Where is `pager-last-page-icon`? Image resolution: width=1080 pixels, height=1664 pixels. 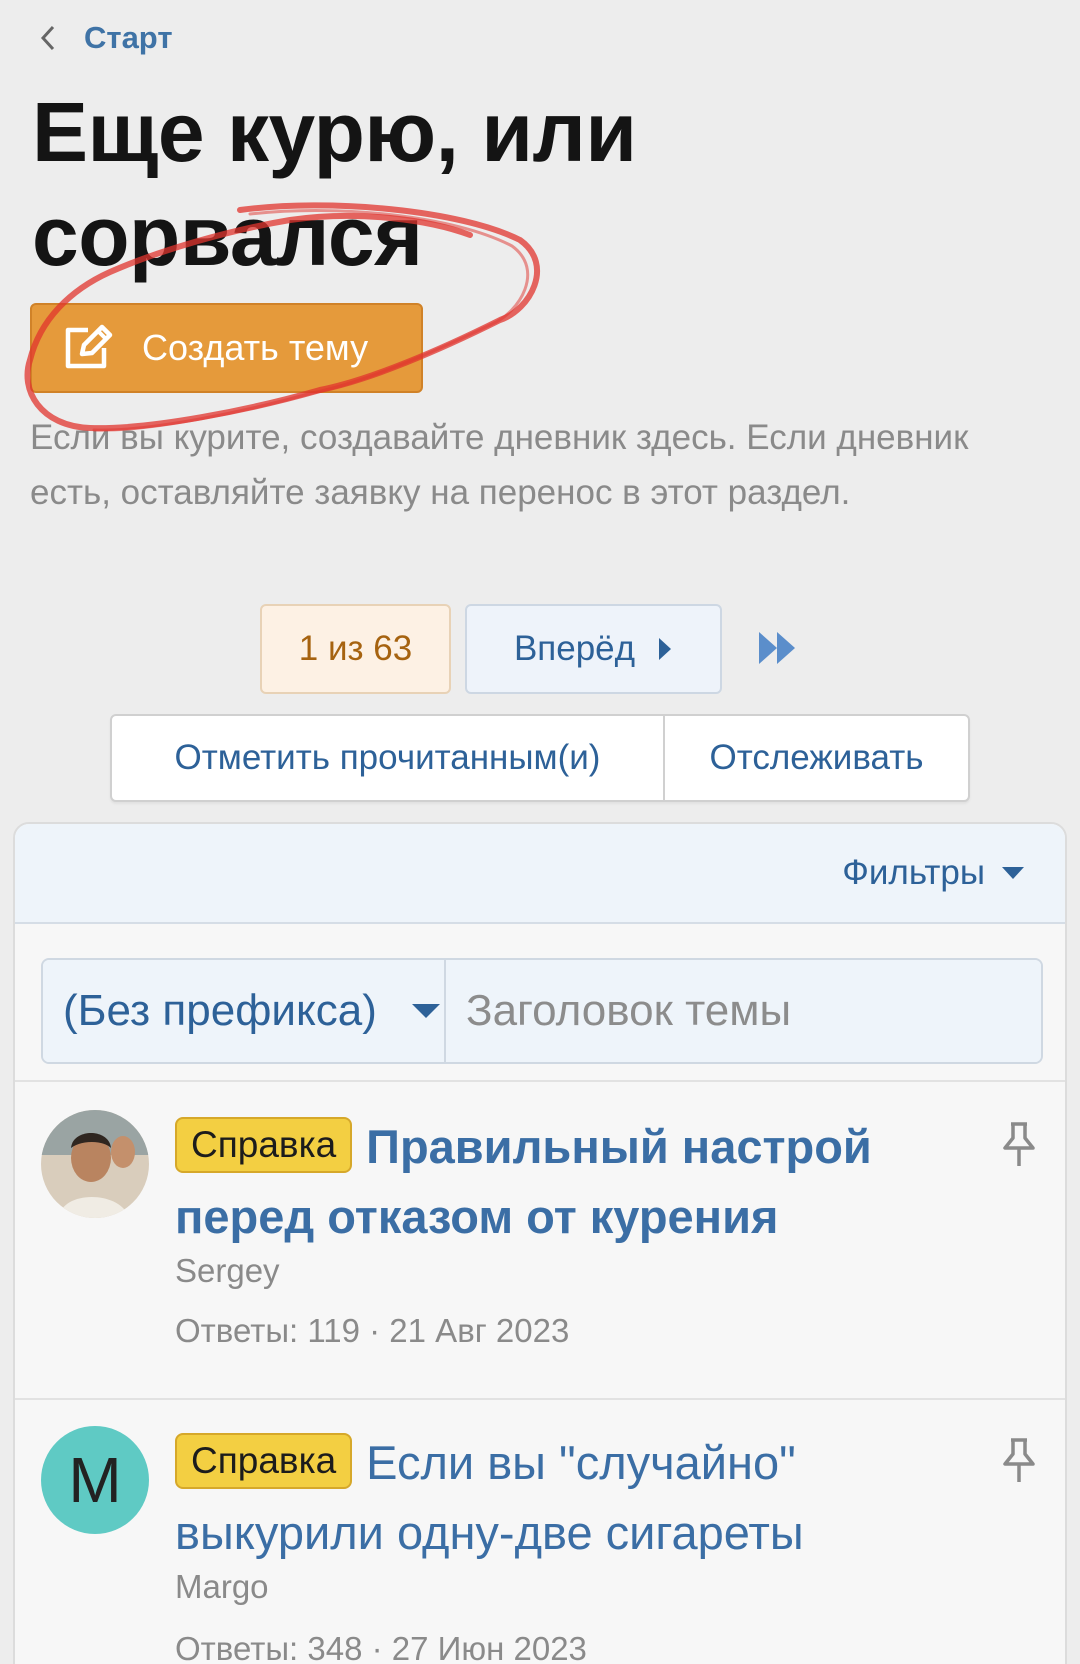
pager-last-page-icon is located at coordinates (778, 648).